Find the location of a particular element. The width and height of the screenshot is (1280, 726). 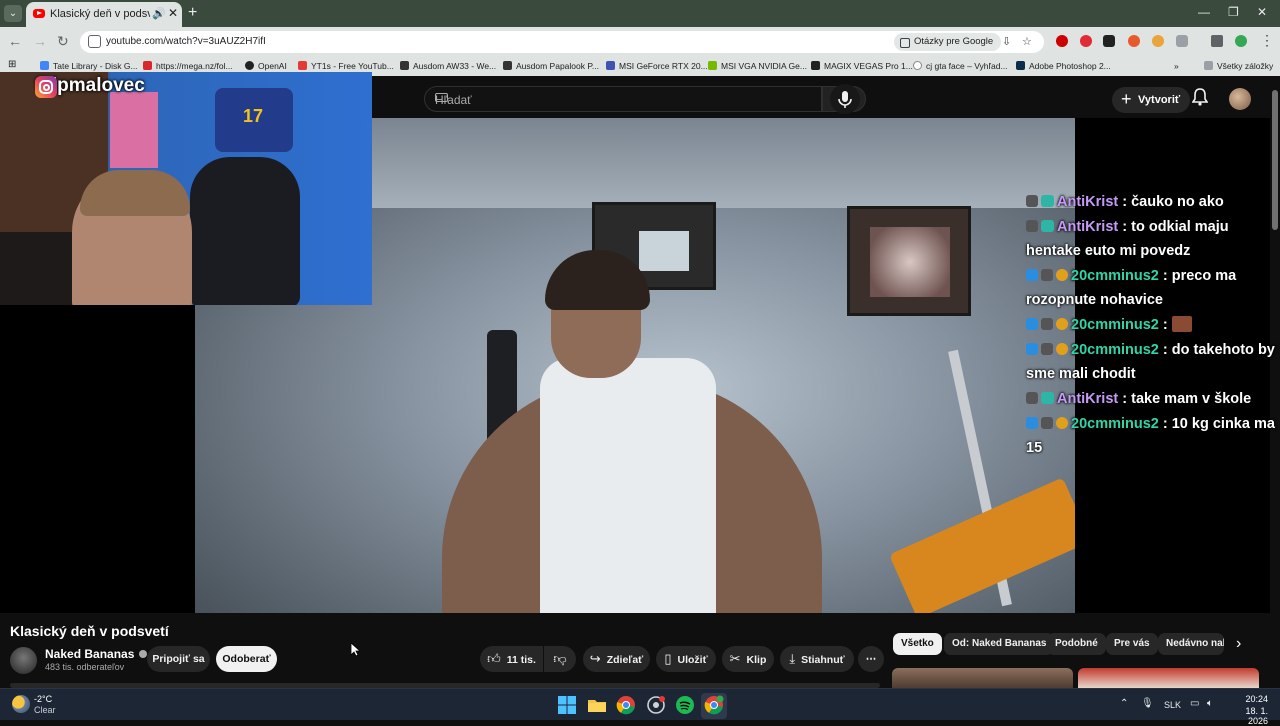

chip-related: Podobné is located at coordinates (1076, 644).